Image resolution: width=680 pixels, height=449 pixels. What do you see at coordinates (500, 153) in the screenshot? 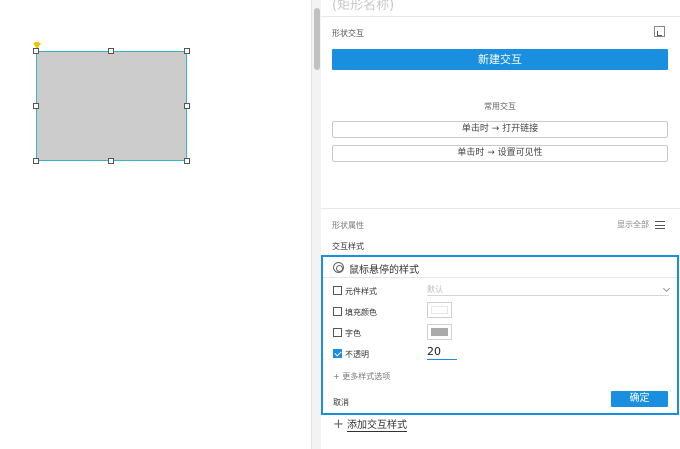
I see `click-set-visibility-button: 单击时 → 设置可见性` at bounding box center [500, 153].